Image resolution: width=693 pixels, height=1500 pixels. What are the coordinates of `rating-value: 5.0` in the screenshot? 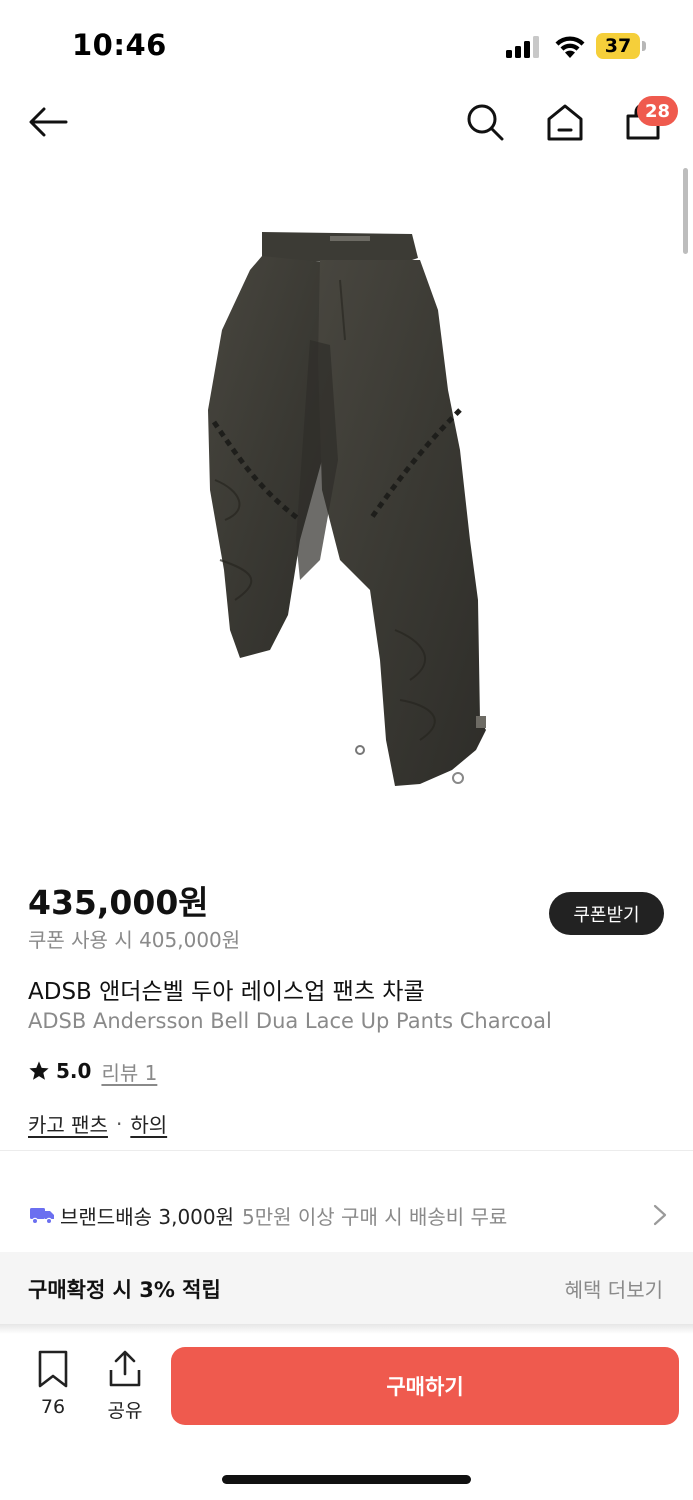 It's located at (74, 1071).